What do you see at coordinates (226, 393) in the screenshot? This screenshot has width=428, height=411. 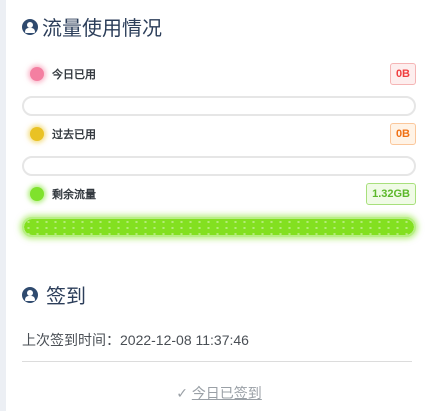 I see `checked-in-label: 今日已签到` at bounding box center [226, 393].